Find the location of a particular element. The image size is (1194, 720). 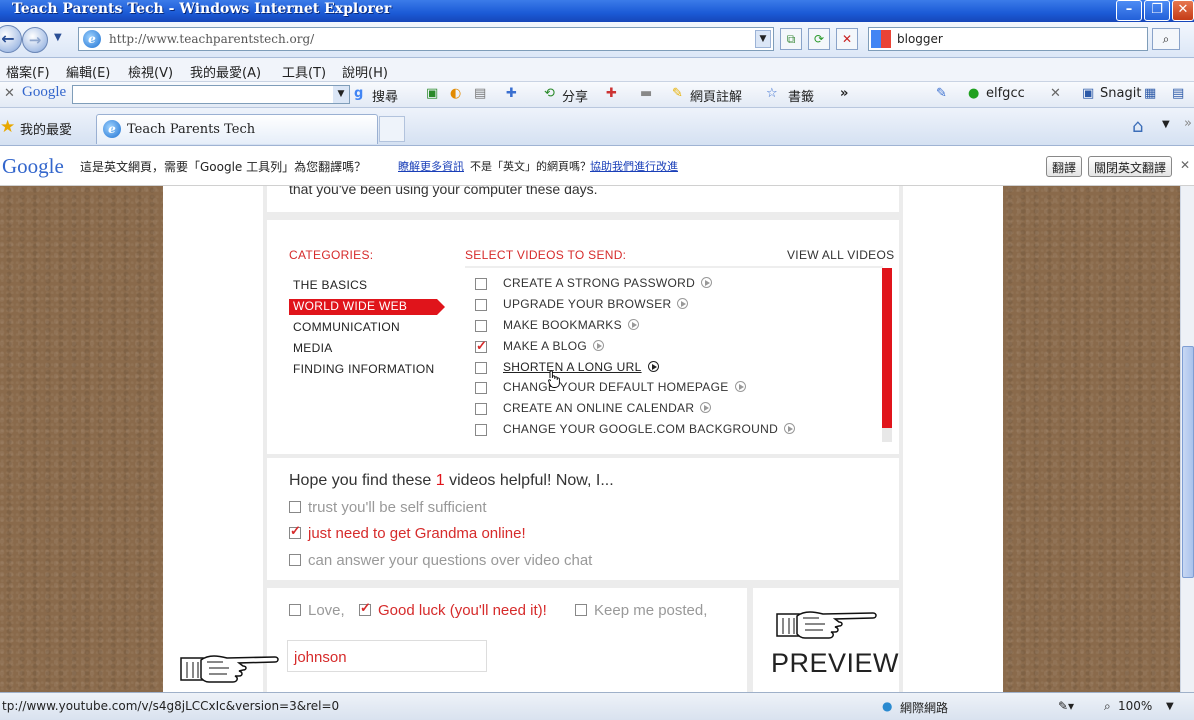

tab-ie-icon: e is located at coordinates (112, 129).